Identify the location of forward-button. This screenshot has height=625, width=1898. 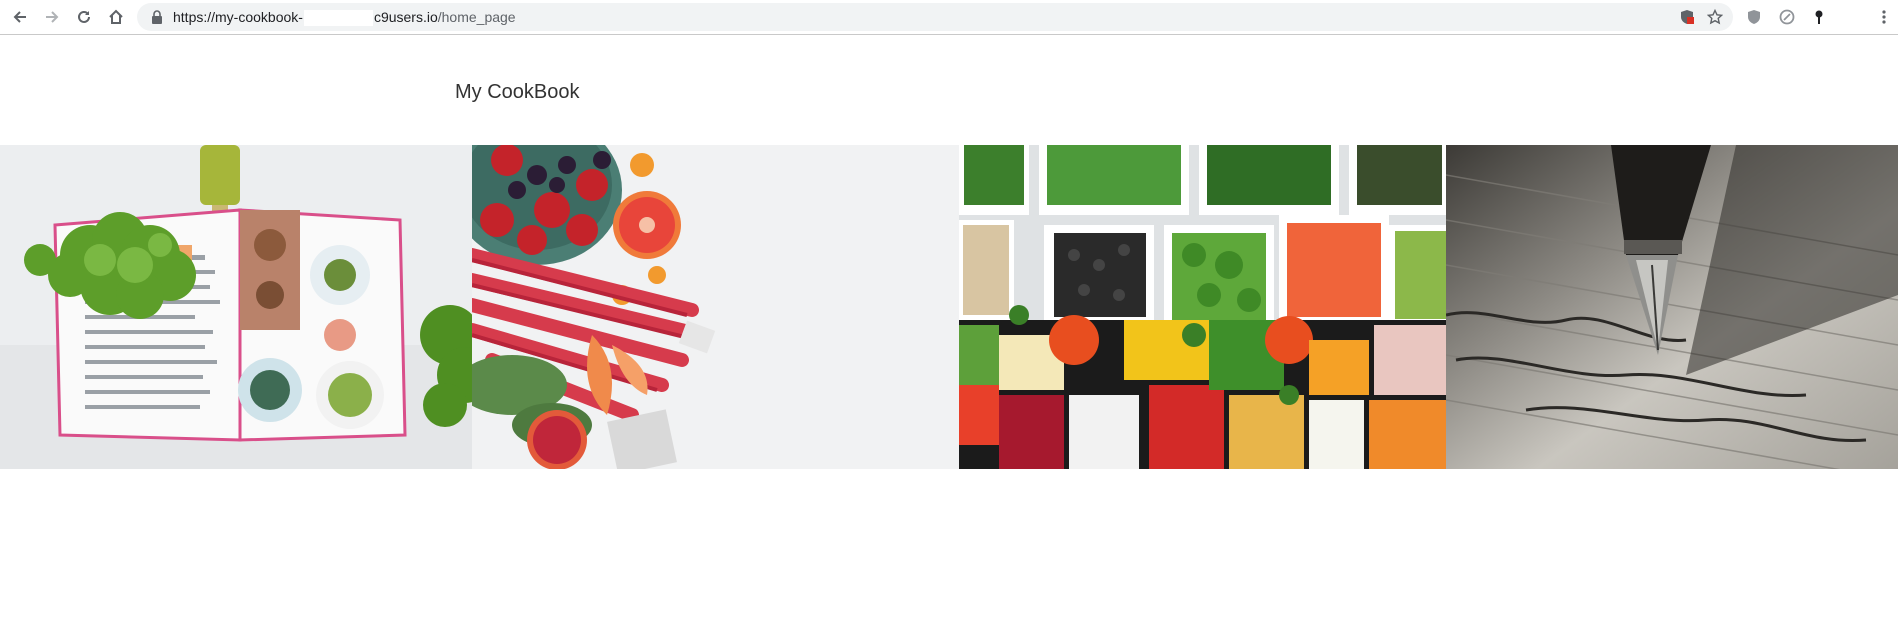
(52, 17).